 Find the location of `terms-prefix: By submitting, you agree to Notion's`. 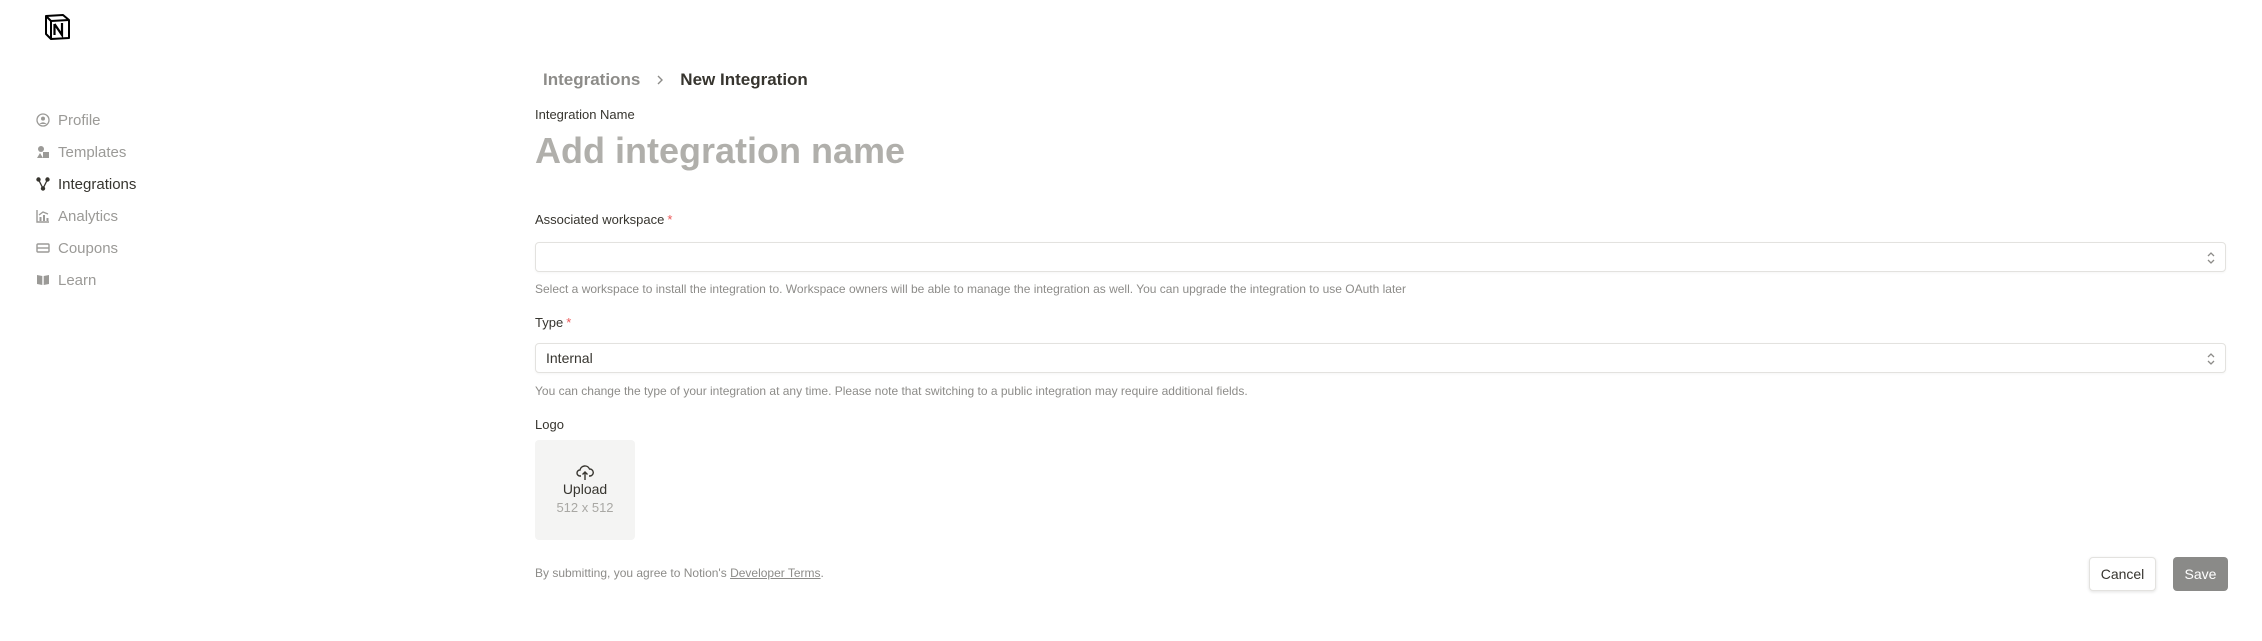

terms-prefix: By submitting, you agree to Notion's is located at coordinates (633, 573).